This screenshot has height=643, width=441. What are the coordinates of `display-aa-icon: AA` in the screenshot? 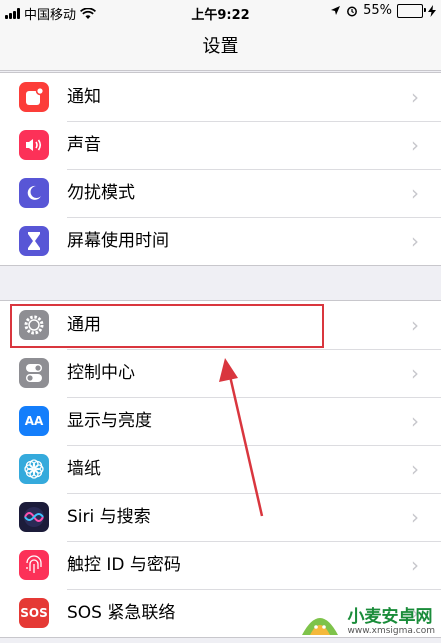 It's located at (34, 421).